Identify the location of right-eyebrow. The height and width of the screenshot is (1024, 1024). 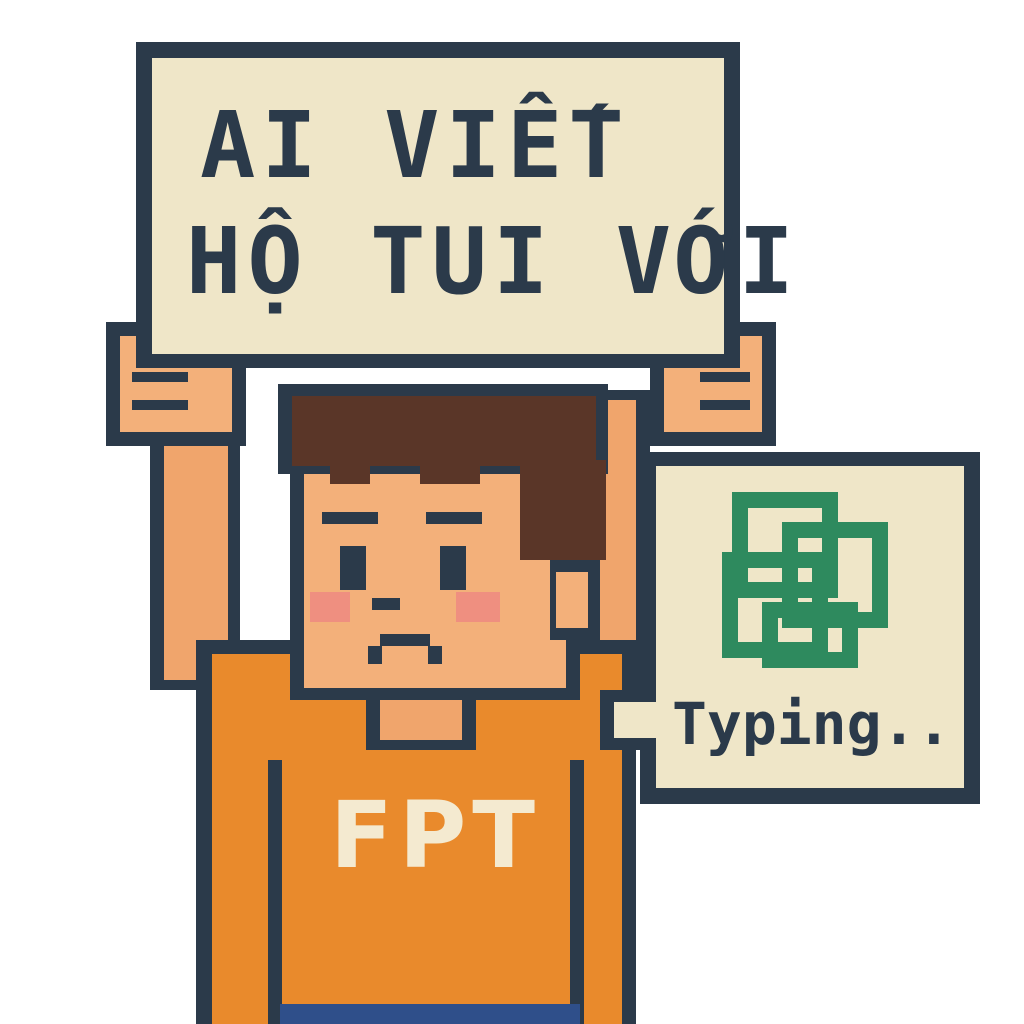
(454, 518).